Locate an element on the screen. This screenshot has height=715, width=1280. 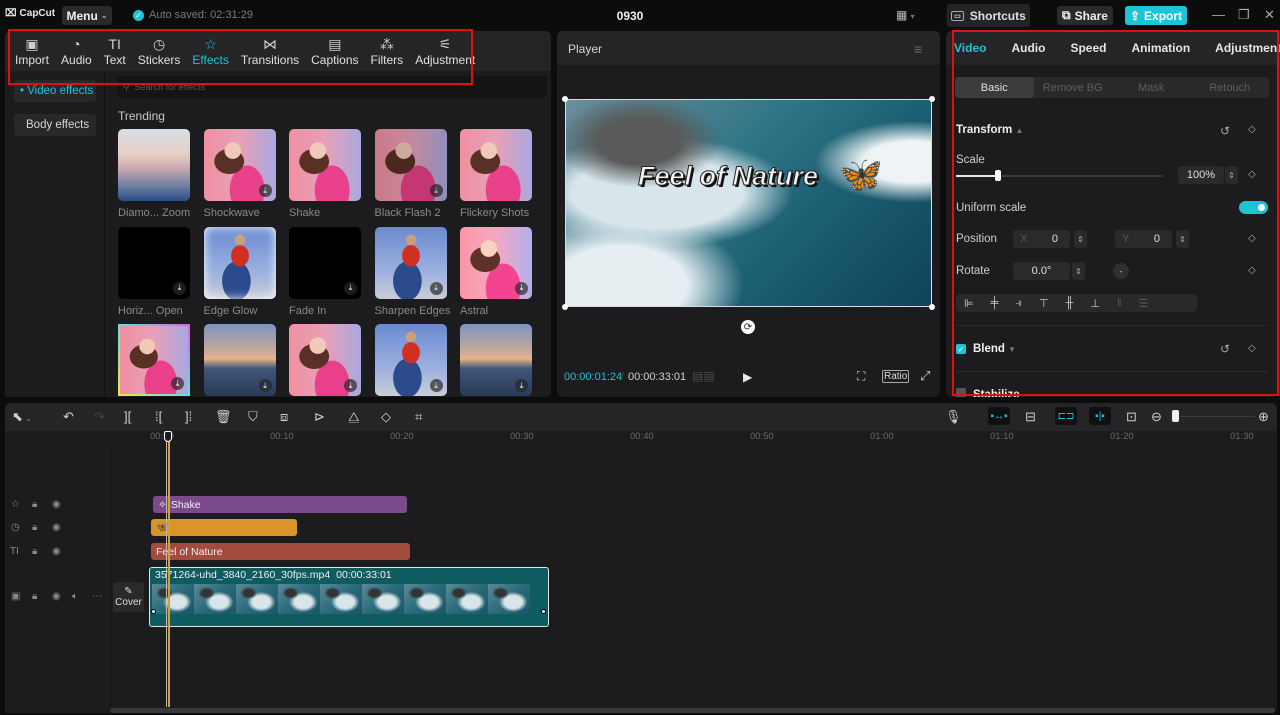
rotate-stepper: ⇕ is located at coordinates (1078, 271).